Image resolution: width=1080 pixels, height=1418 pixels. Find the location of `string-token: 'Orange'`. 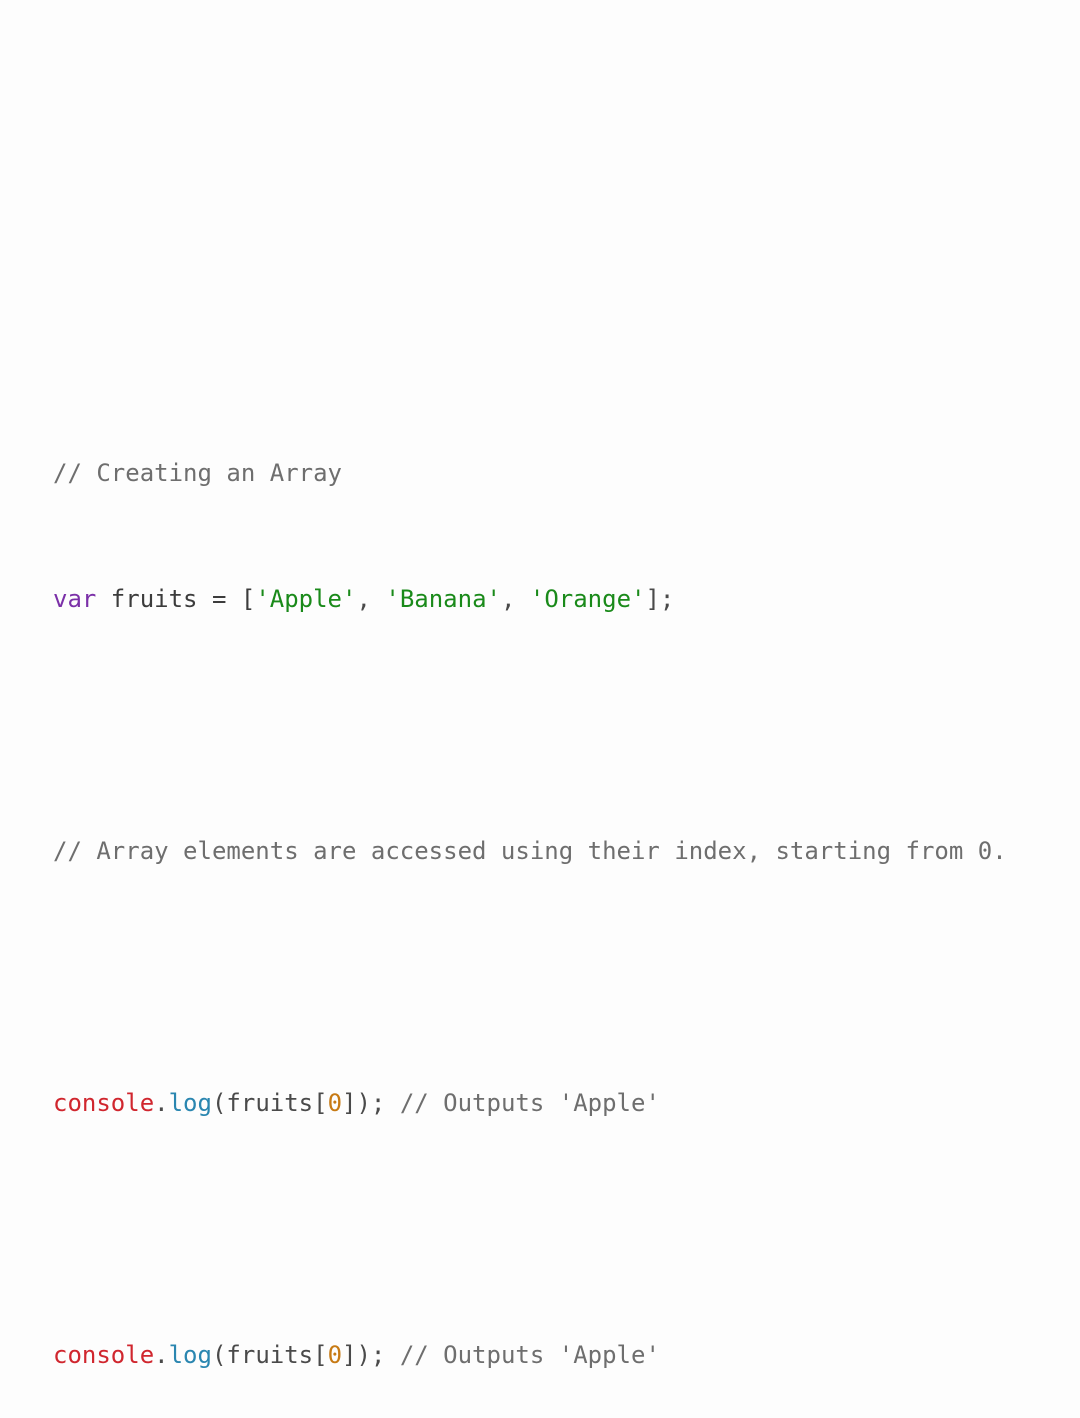

string-token: 'Orange' is located at coordinates (587, 599).